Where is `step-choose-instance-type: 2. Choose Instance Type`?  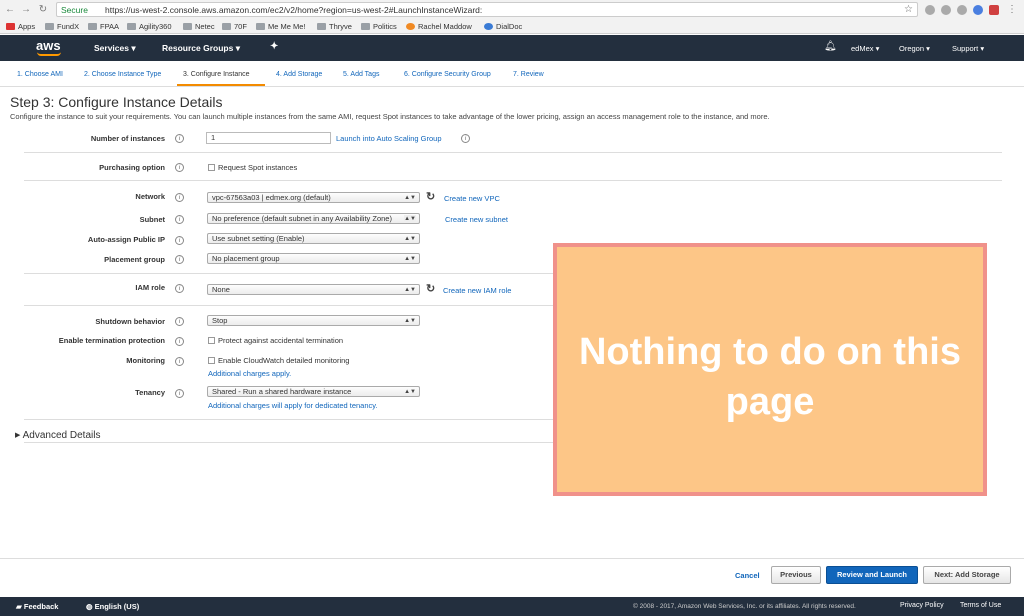 step-choose-instance-type: 2. Choose Instance Type is located at coordinates (122, 74).